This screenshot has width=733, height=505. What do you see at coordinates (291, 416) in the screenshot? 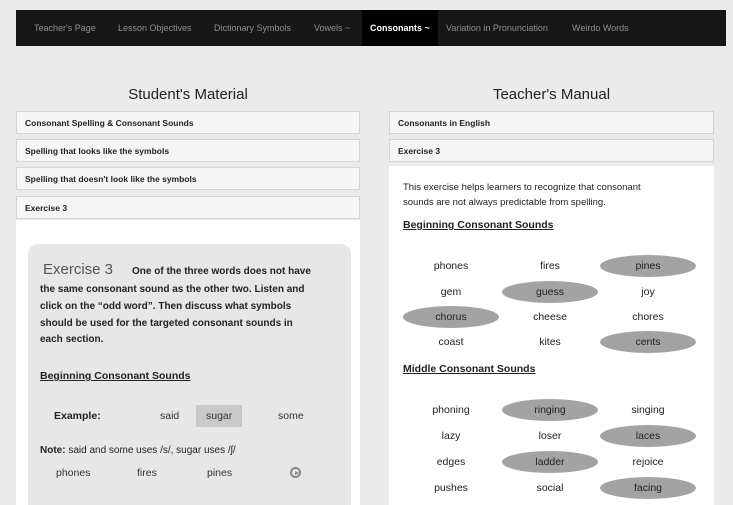
I see `example-word-some: some` at bounding box center [291, 416].